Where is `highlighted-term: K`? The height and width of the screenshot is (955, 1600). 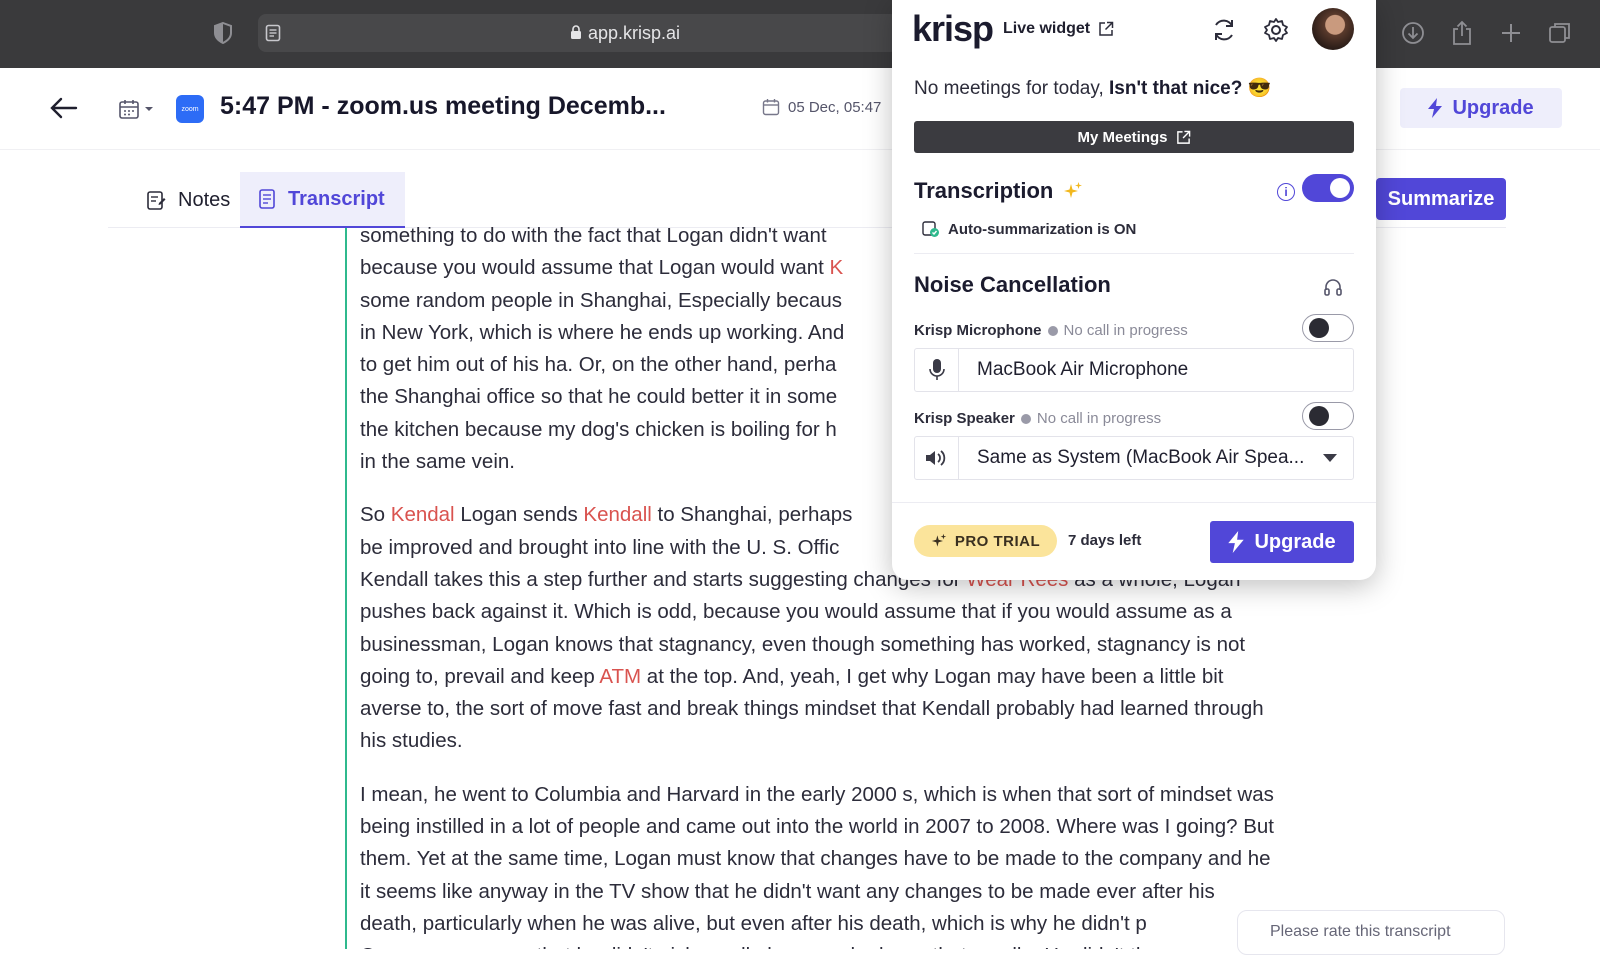
highlighted-term: K is located at coordinates (837, 267).